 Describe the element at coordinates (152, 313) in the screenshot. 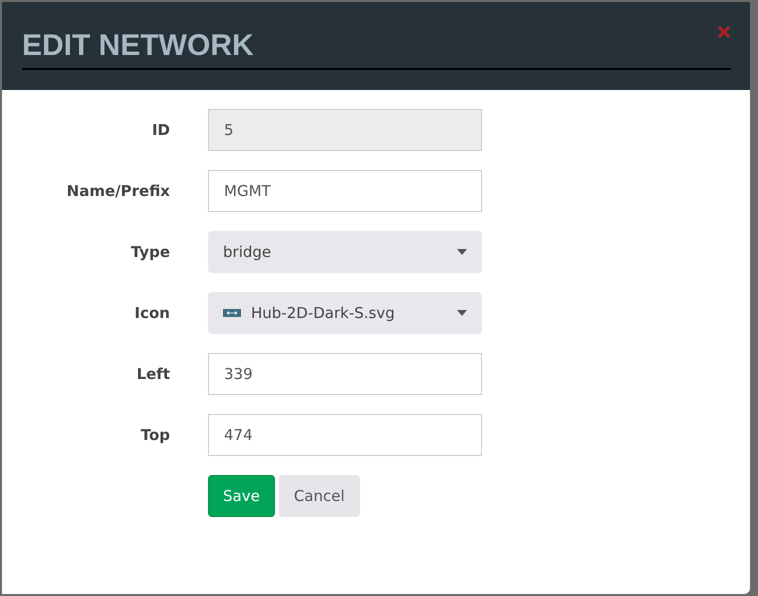

I see `field-label: Icon` at that location.